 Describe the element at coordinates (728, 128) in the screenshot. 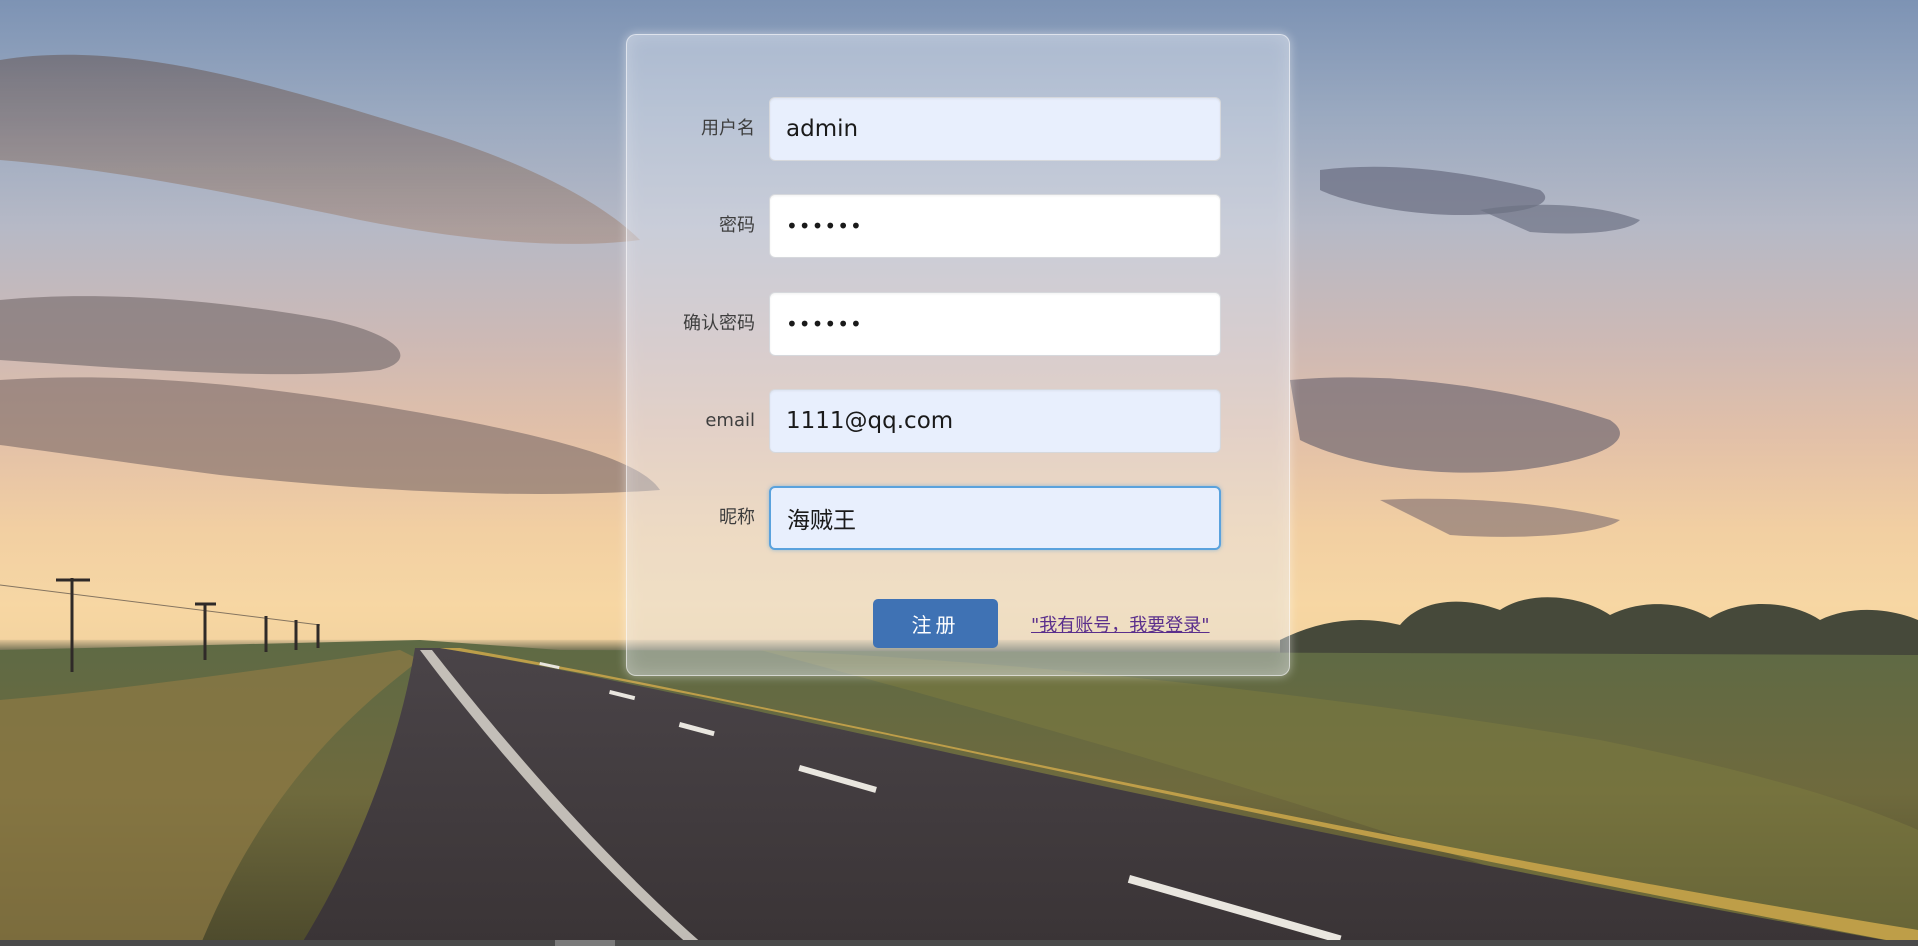

I see `username-label: 用户名` at that location.